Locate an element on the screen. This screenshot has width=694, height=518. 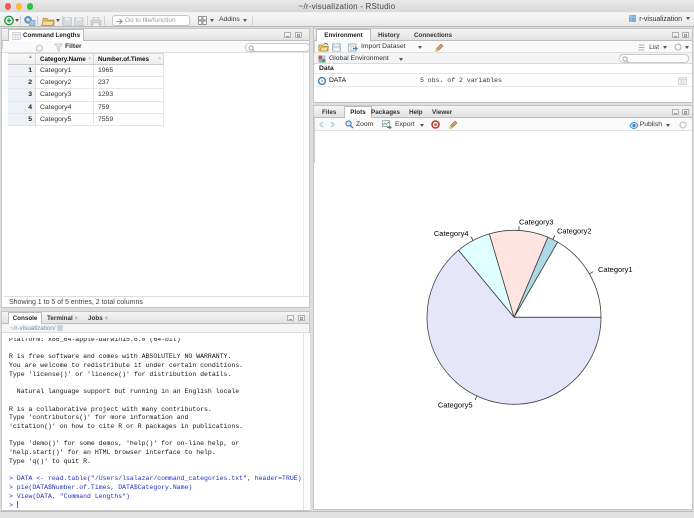
svg-text: Category4 is located at coordinates (451, 233).